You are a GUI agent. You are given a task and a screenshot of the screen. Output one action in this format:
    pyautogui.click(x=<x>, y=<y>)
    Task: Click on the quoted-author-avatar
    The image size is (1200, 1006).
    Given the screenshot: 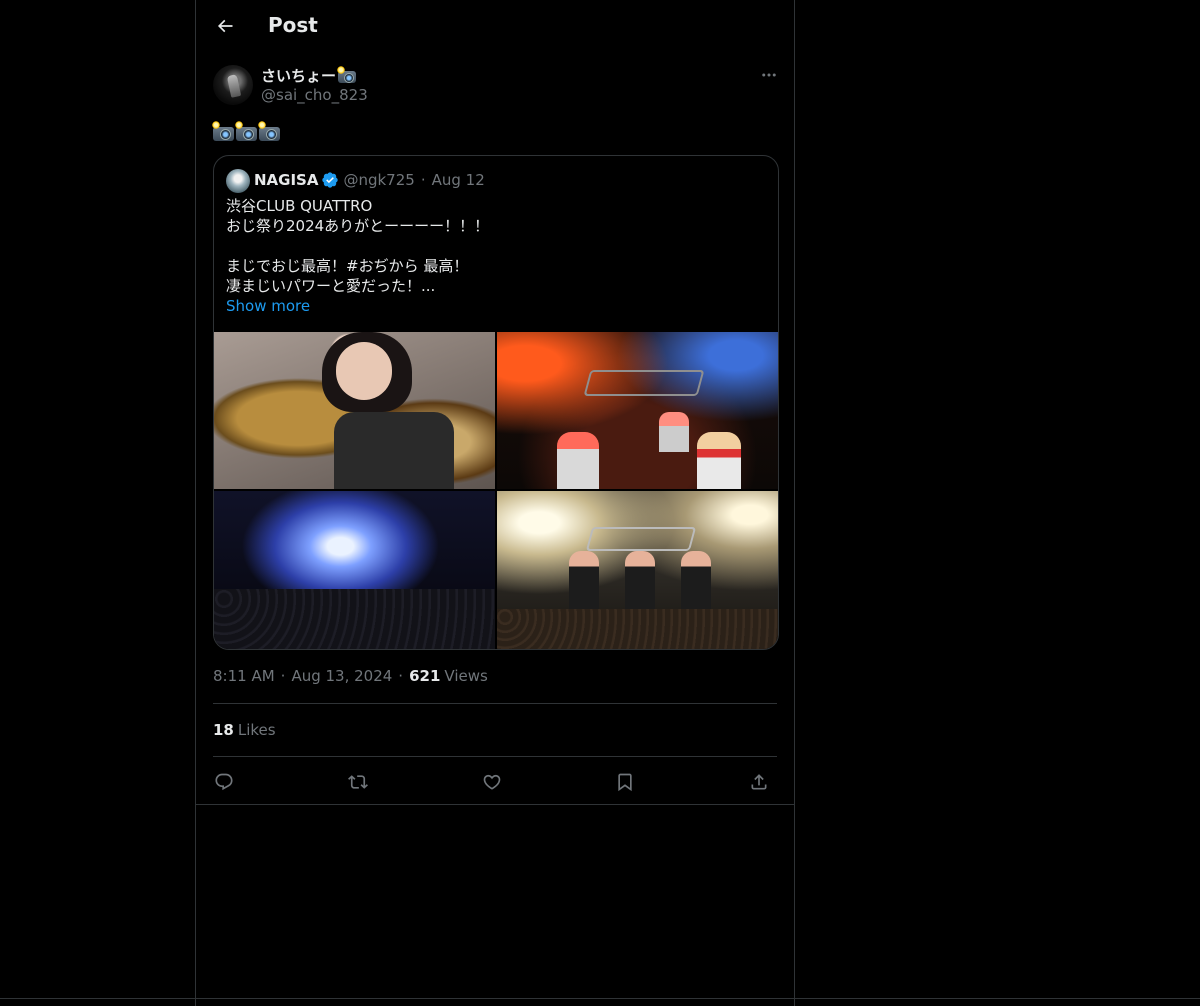 What is the action you would take?
    pyautogui.click(x=238, y=181)
    